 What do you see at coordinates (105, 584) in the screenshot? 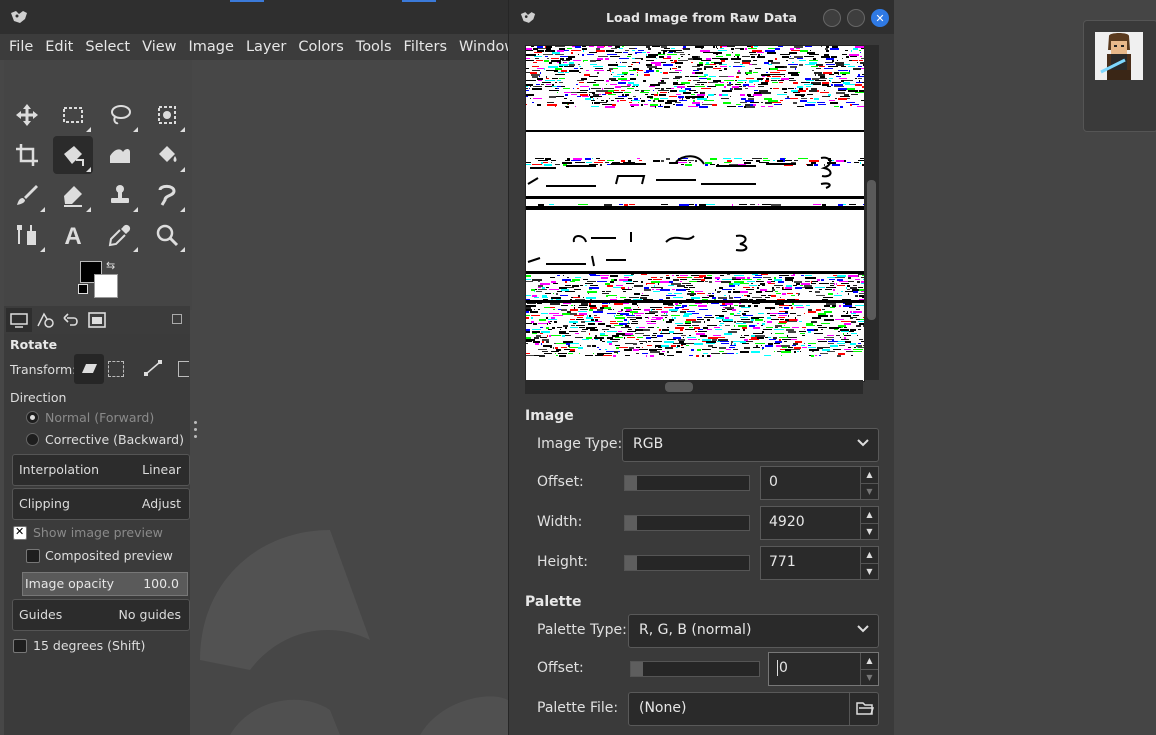
I see `image-opacity-slider: Image opacity 100.0` at bounding box center [105, 584].